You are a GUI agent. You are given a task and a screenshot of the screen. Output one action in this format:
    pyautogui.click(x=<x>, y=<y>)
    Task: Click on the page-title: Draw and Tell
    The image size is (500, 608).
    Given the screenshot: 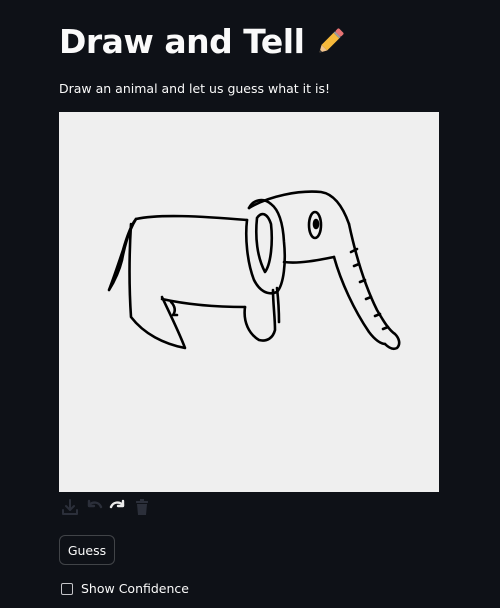 What is the action you would take?
    pyautogui.click(x=203, y=42)
    